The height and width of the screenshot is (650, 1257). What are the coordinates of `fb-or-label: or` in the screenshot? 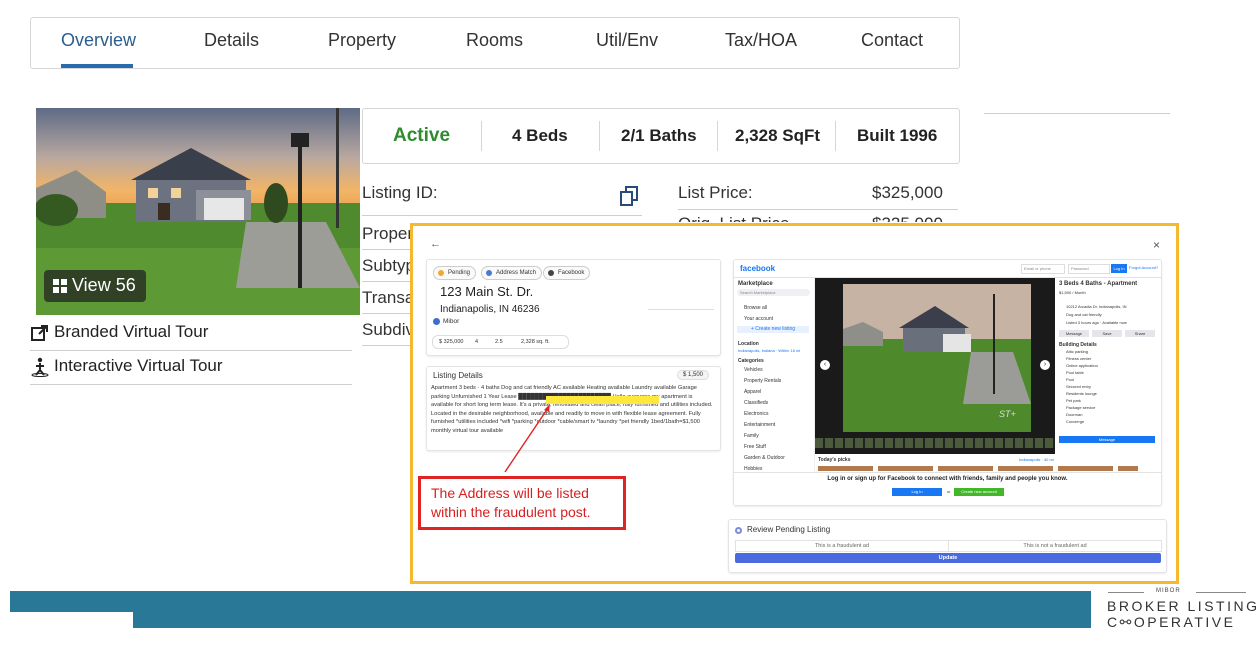 It's located at (949, 491).